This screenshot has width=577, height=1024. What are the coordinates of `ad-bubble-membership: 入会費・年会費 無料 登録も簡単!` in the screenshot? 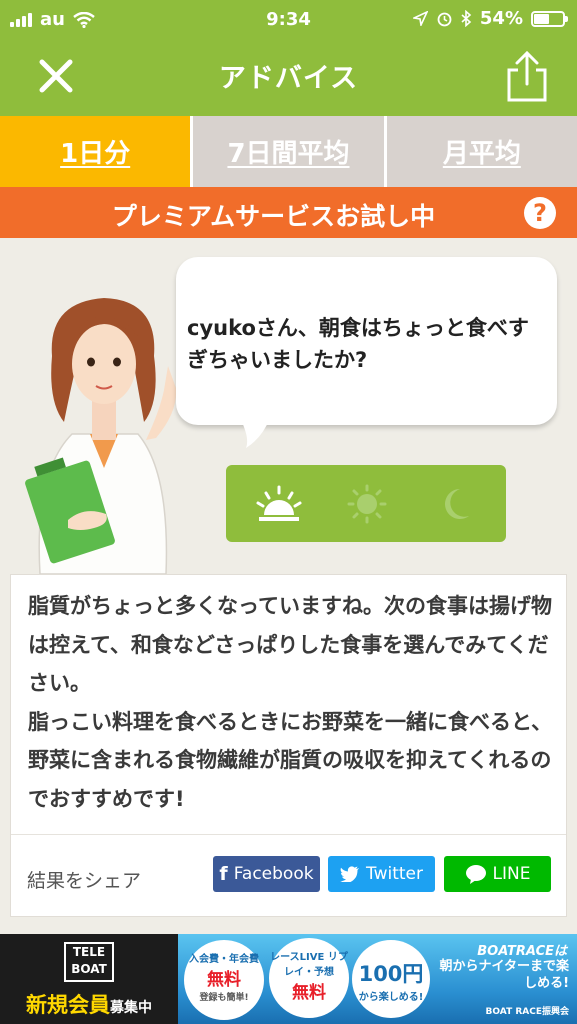 It's located at (224, 980).